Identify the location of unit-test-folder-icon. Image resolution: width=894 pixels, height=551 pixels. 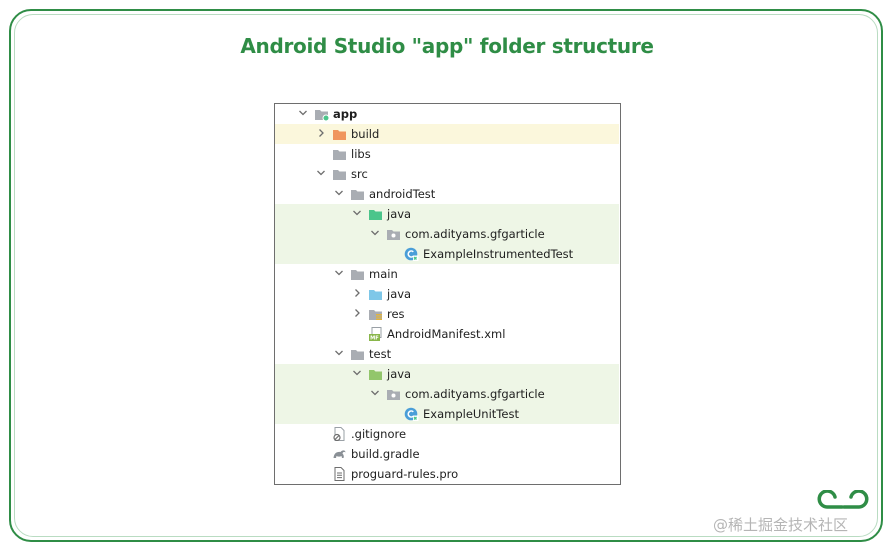
(375, 374).